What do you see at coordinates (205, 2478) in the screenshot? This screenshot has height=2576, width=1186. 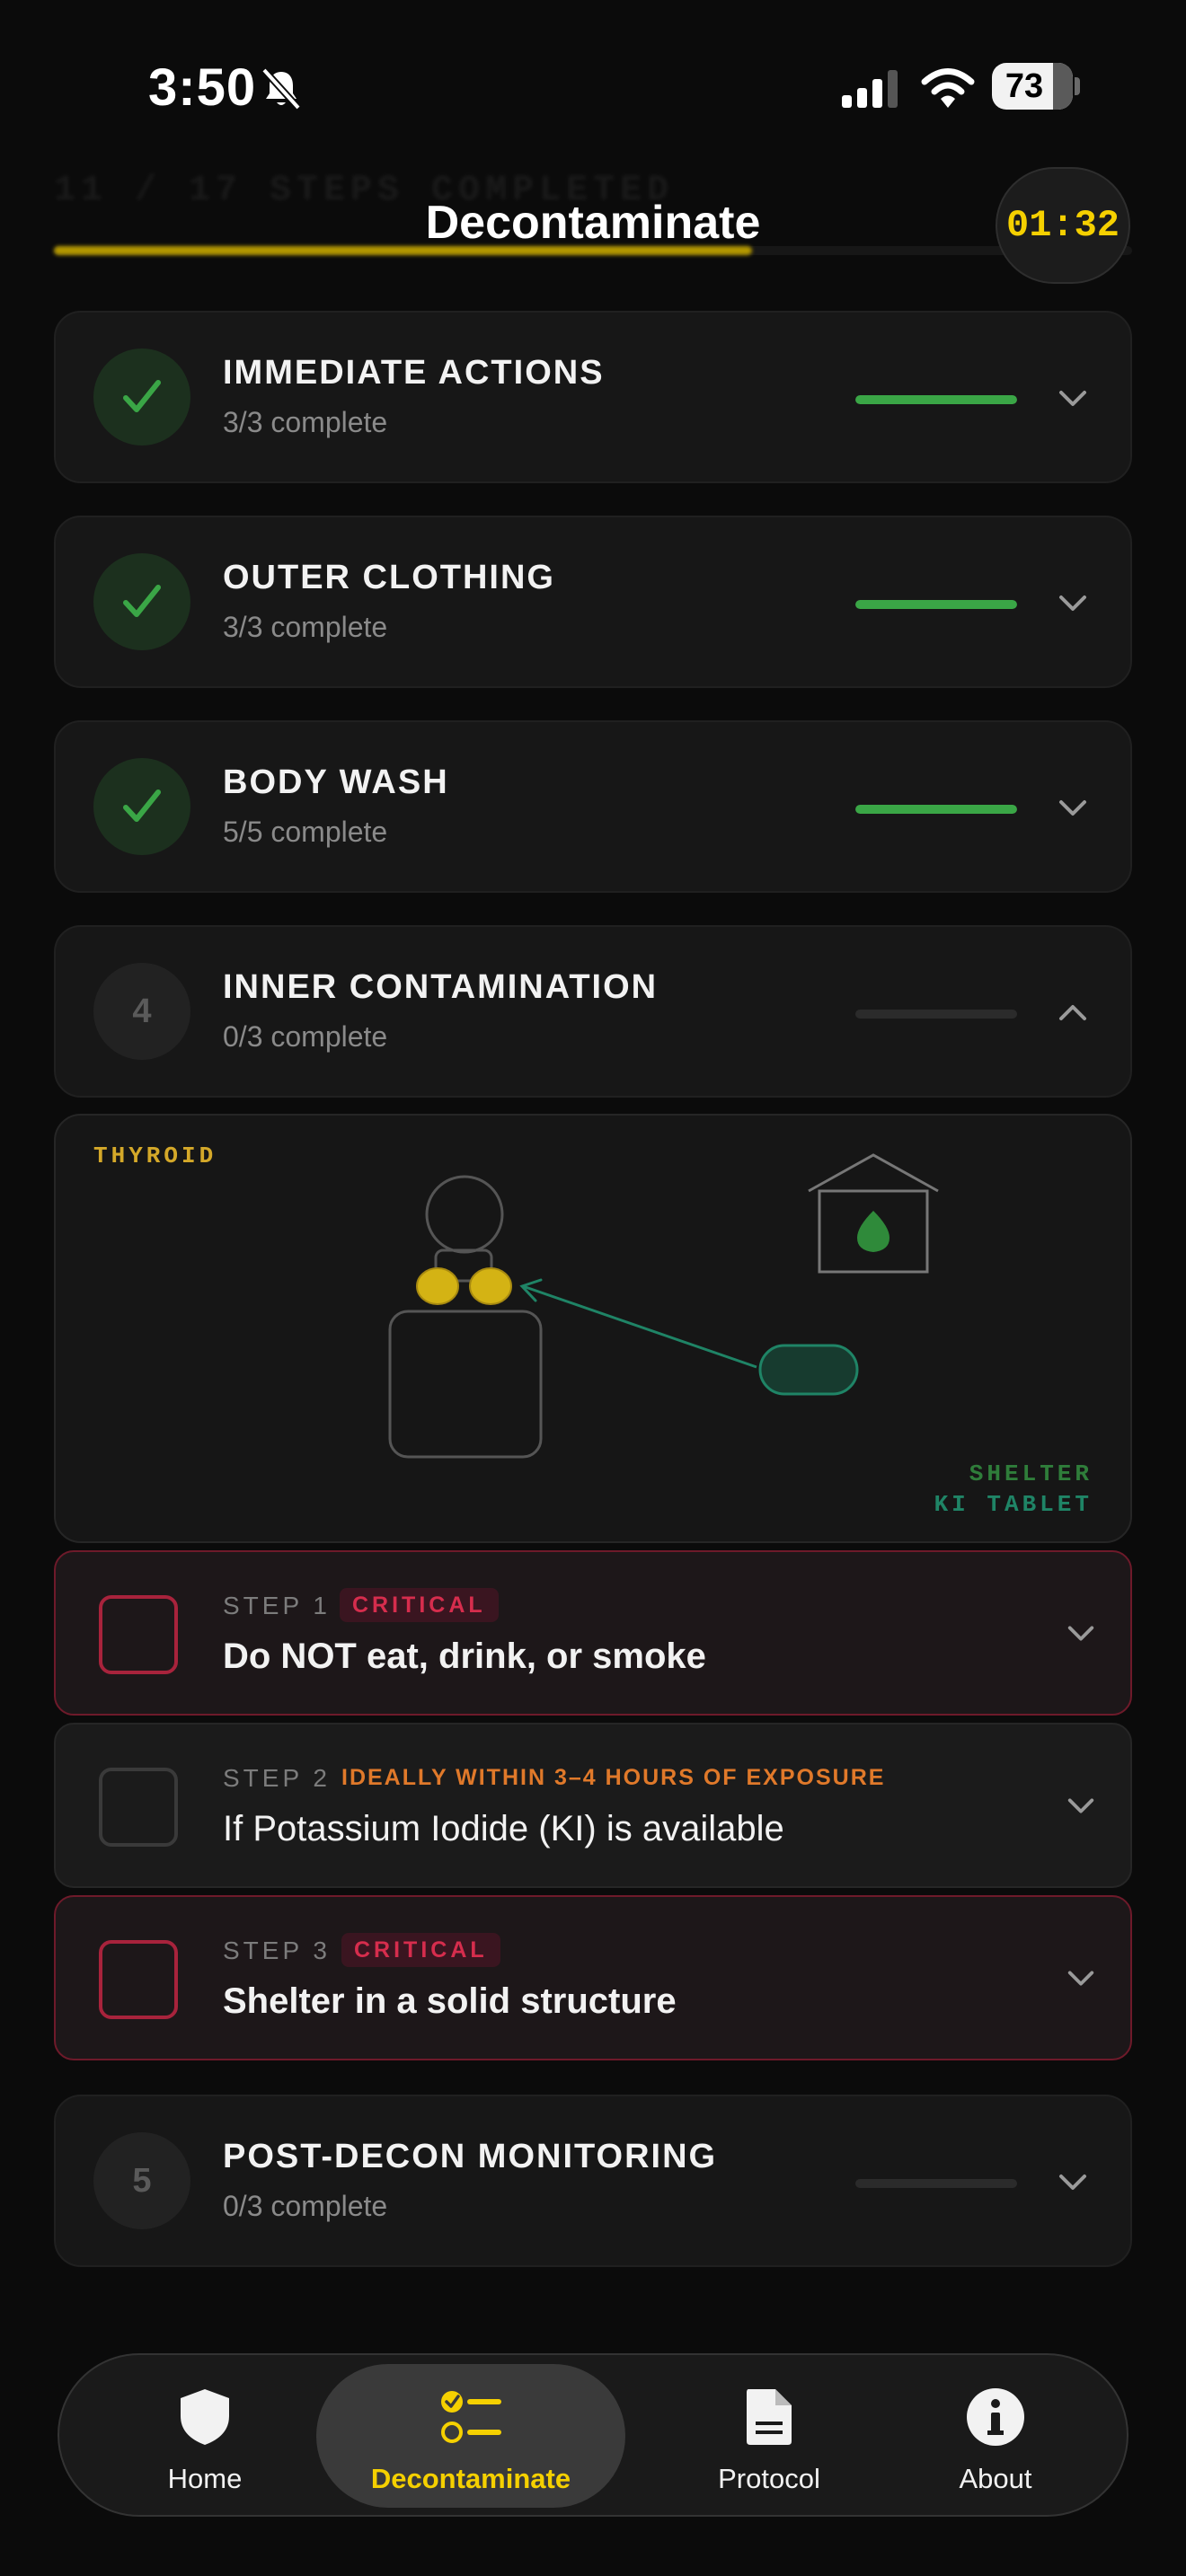 I see `tab-label: Home` at bounding box center [205, 2478].